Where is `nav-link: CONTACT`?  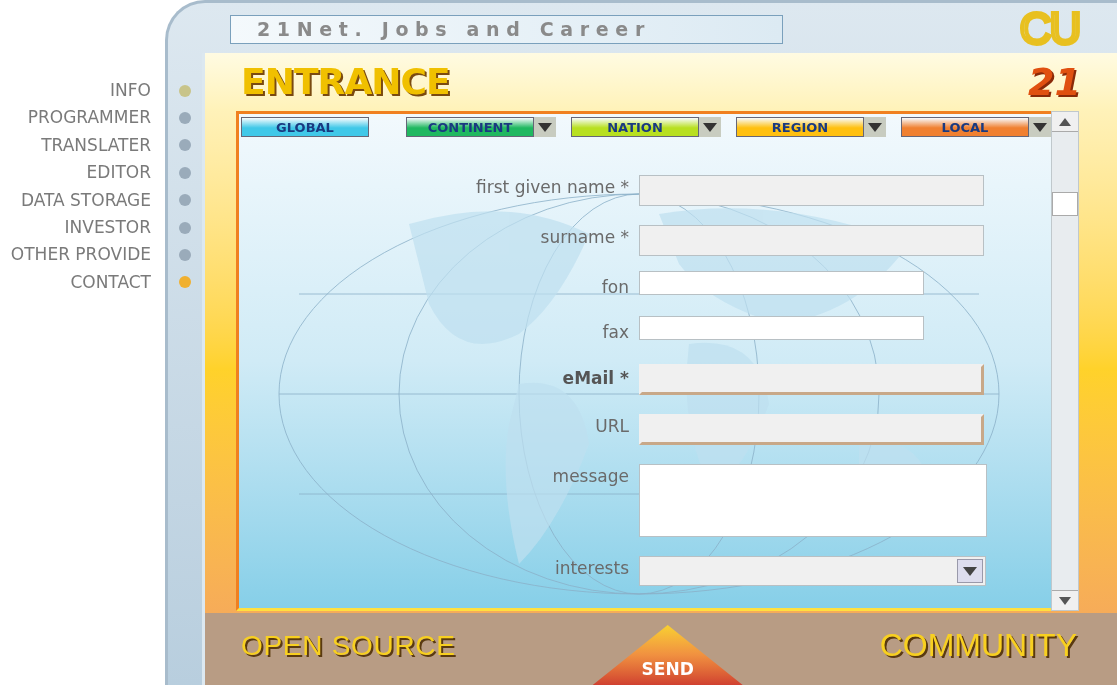 nav-link: CONTACT is located at coordinates (110, 282).